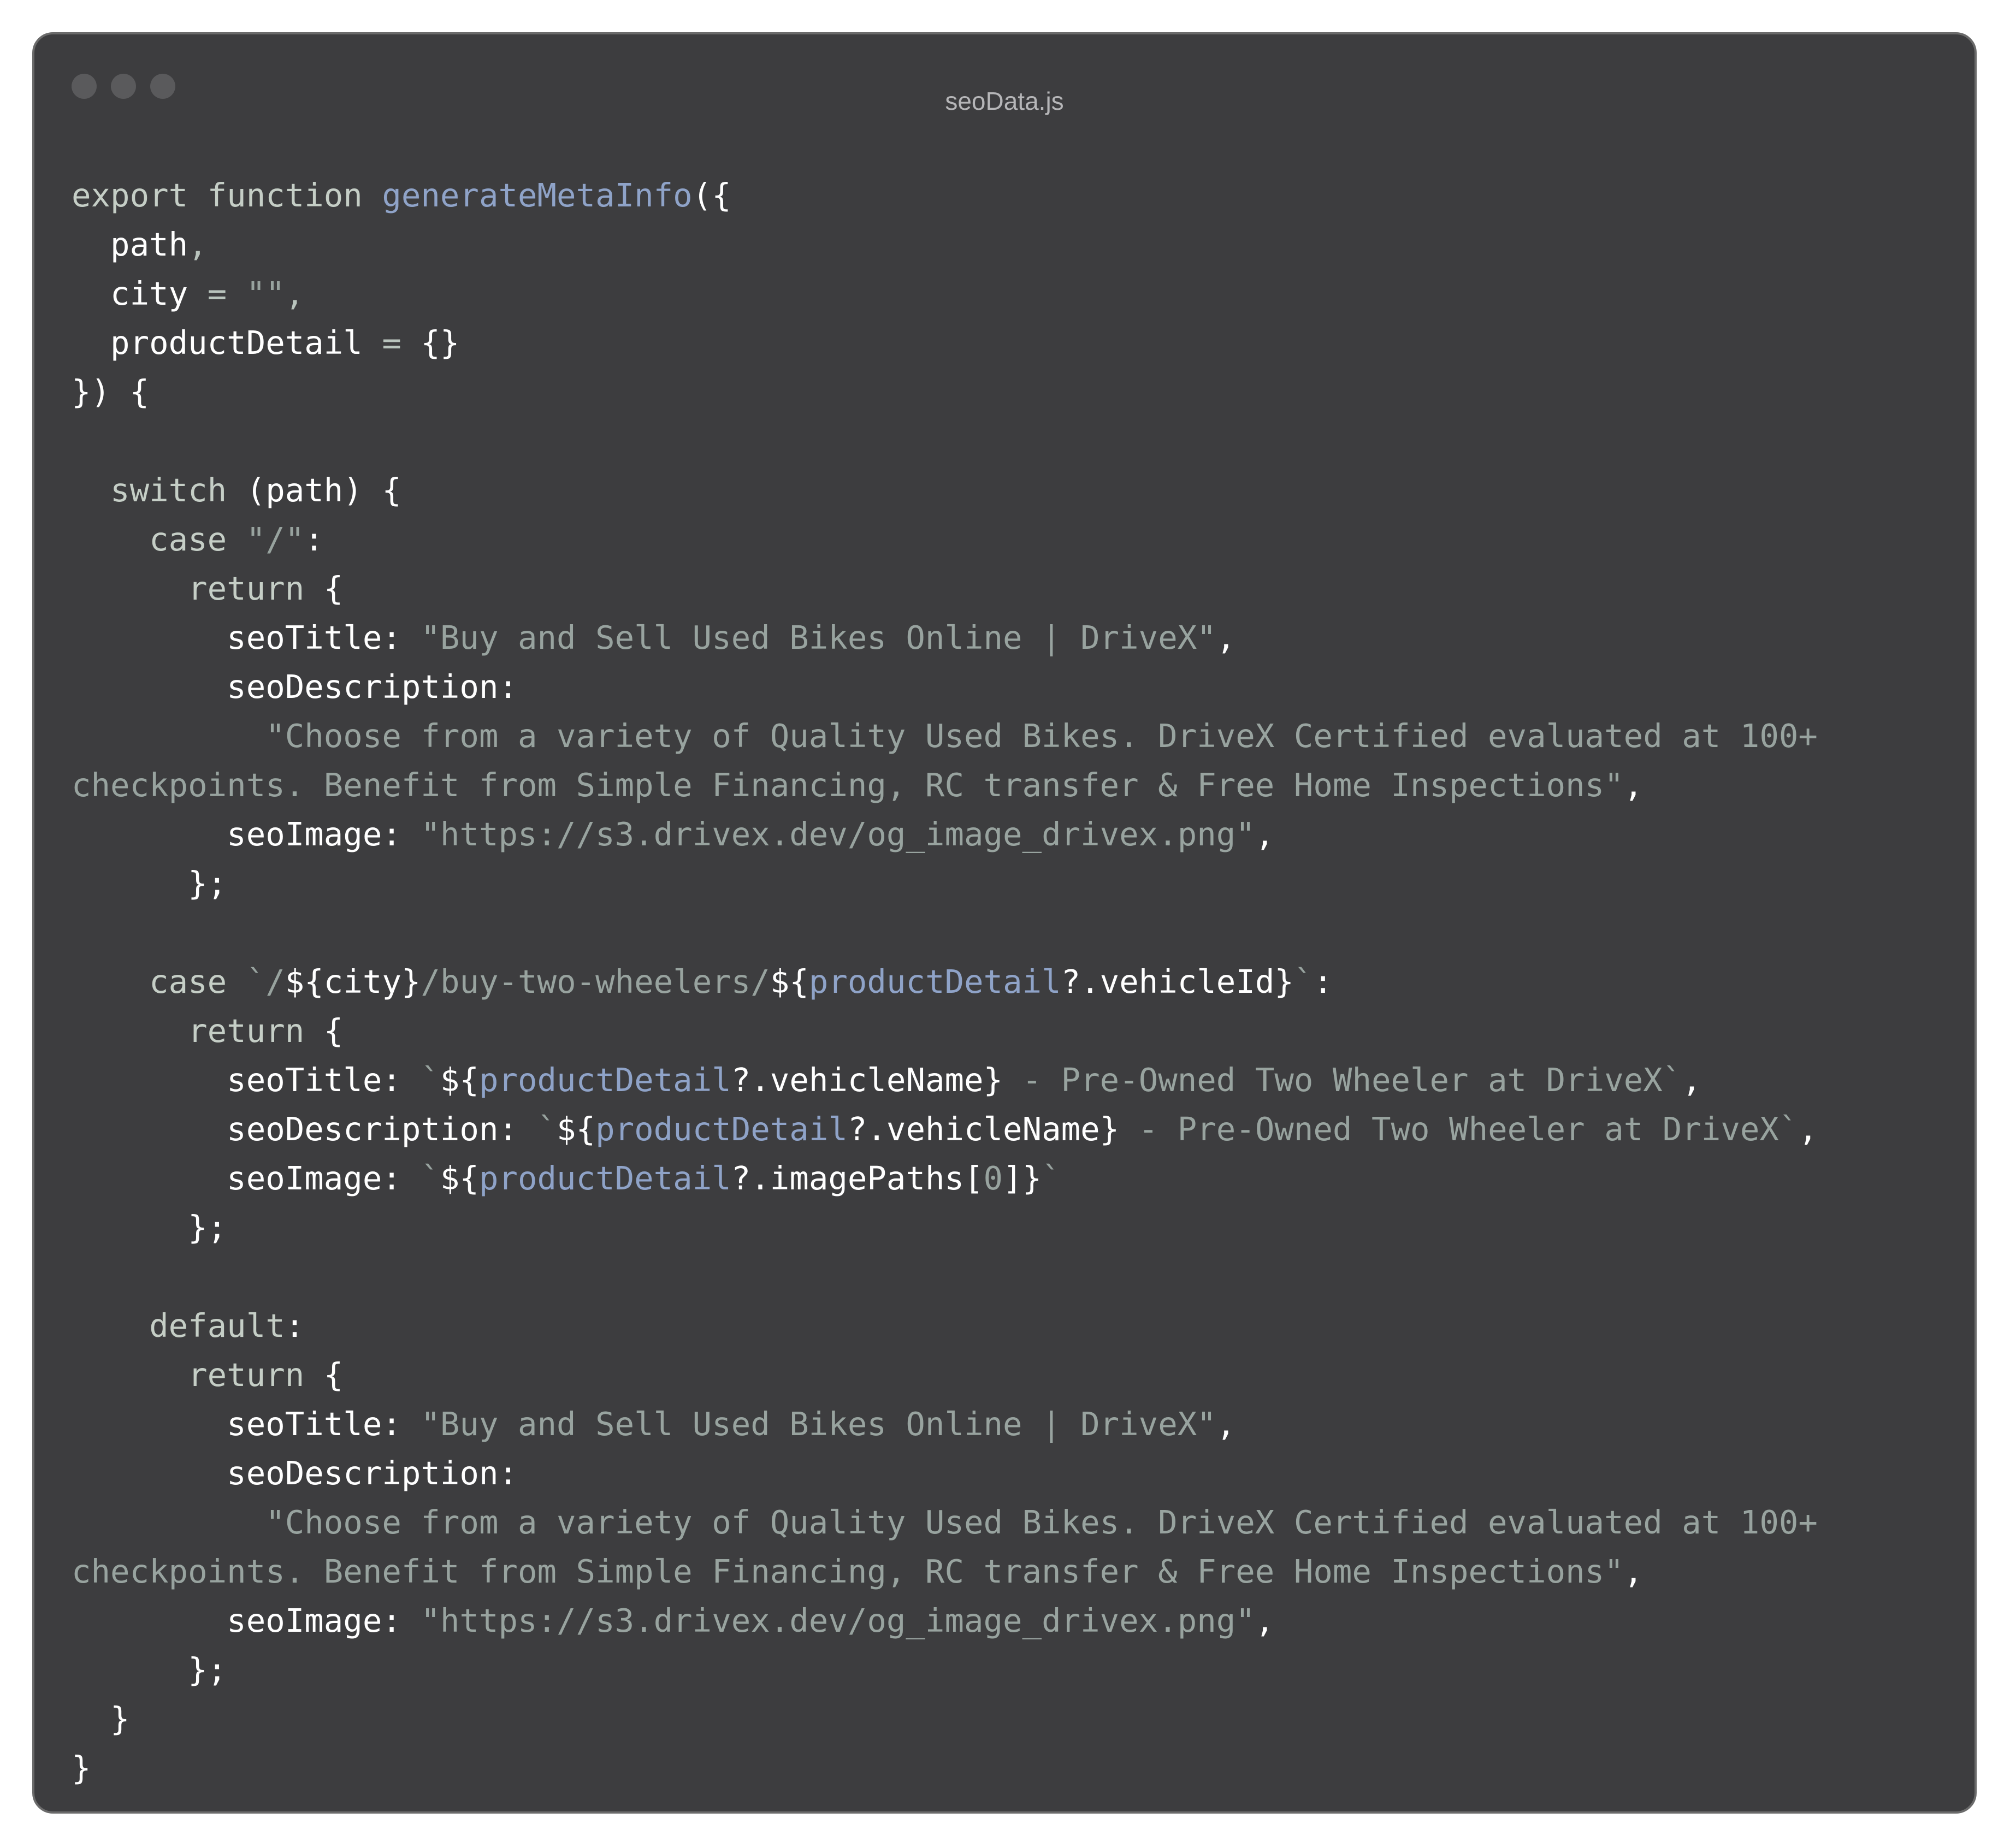 This screenshot has width=2010, height=1848. What do you see at coordinates (1013, 392) in the screenshot?
I see `code-line: }) {` at bounding box center [1013, 392].